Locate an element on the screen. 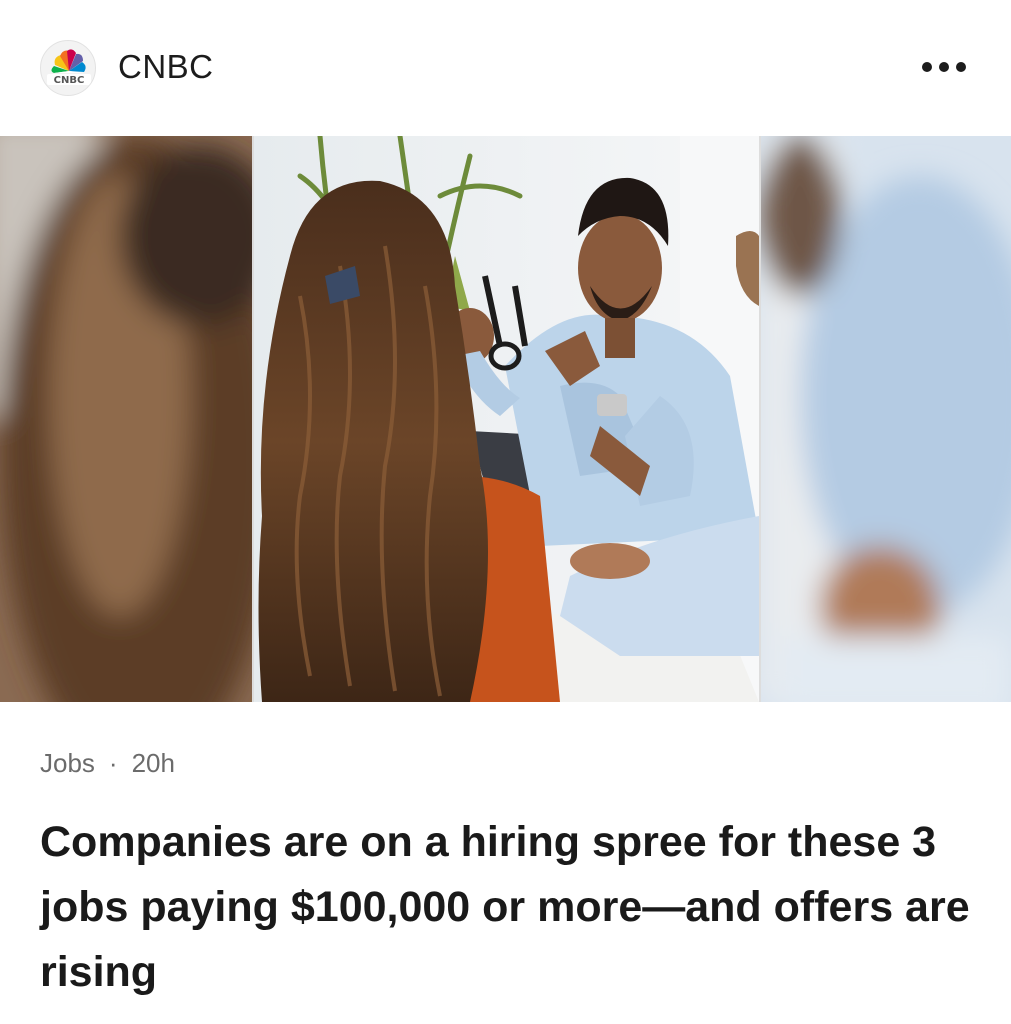 Image resolution: width=1011 pixels, height=1024 pixels. article-category: Jobs is located at coordinates (67, 763).